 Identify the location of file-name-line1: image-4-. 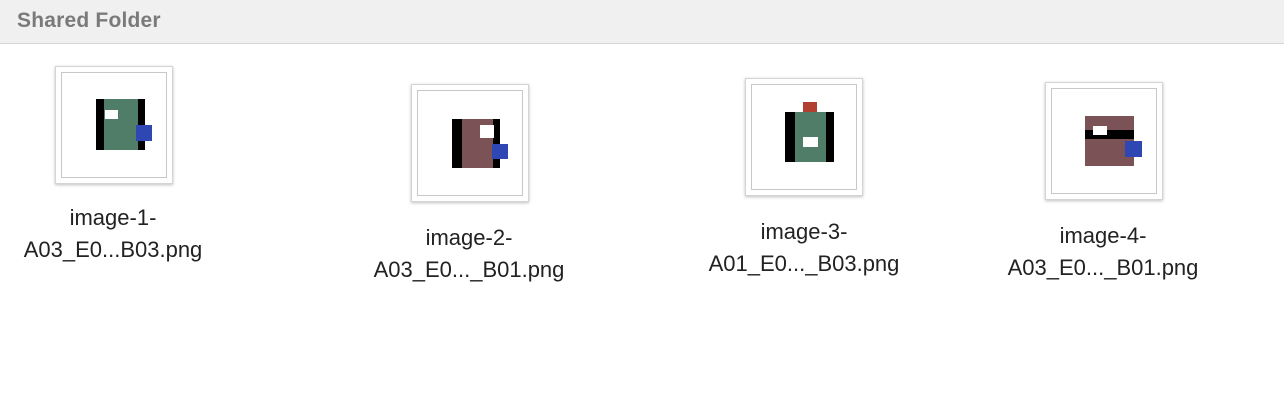
(1103, 235).